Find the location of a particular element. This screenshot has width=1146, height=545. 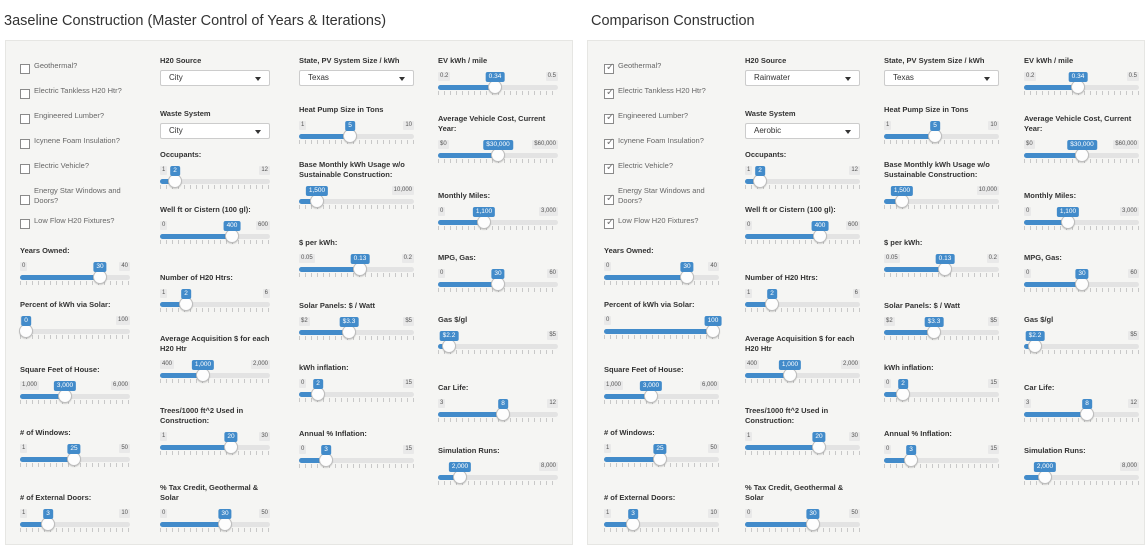

solar-panels-slider: $2 $5 $3.3 is located at coordinates (356, 330).